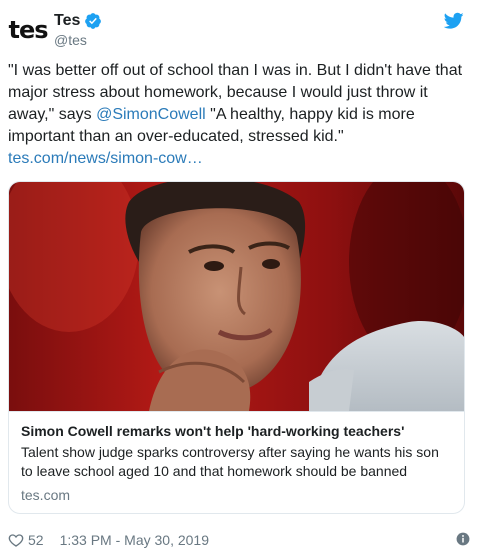 This screenshot has height=558, width=480. Describe the element at coordinates (93, 21) in the screenshot. I see `verified-badge-icon` at that location.